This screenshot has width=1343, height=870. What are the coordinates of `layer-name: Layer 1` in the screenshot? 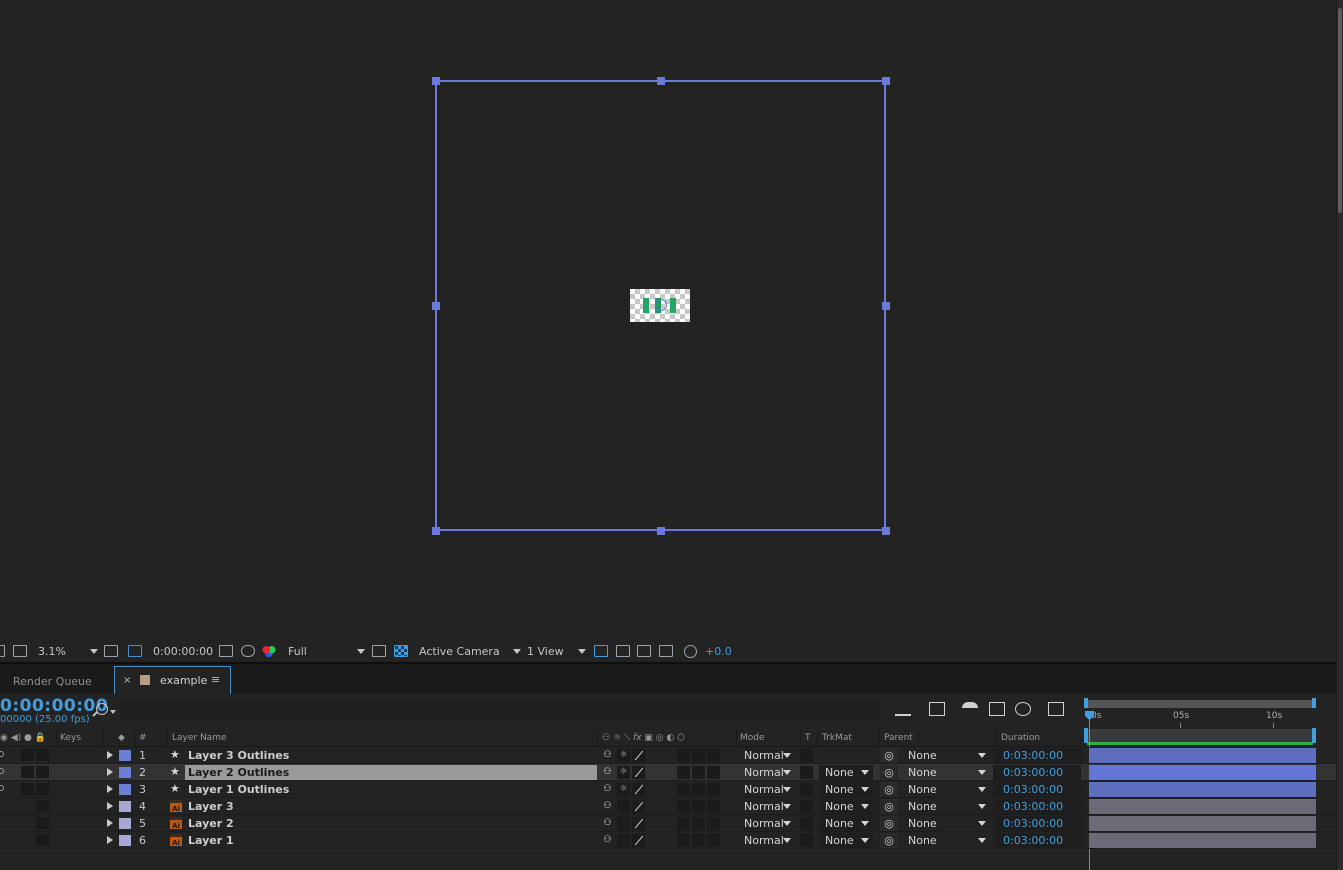 It's located at (211, 840).